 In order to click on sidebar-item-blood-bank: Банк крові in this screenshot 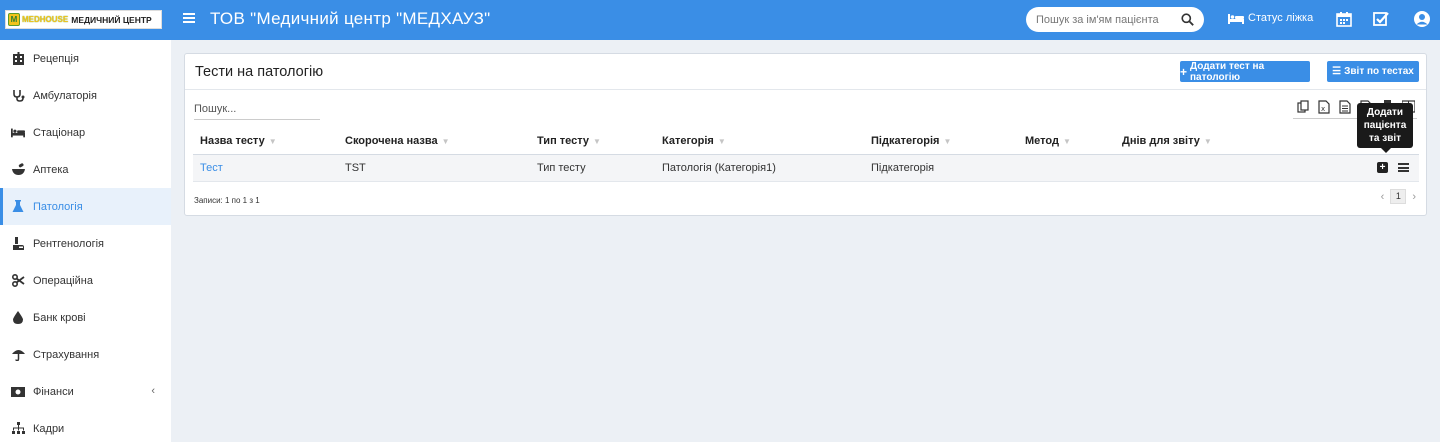, I will do `click(85, 317)`.